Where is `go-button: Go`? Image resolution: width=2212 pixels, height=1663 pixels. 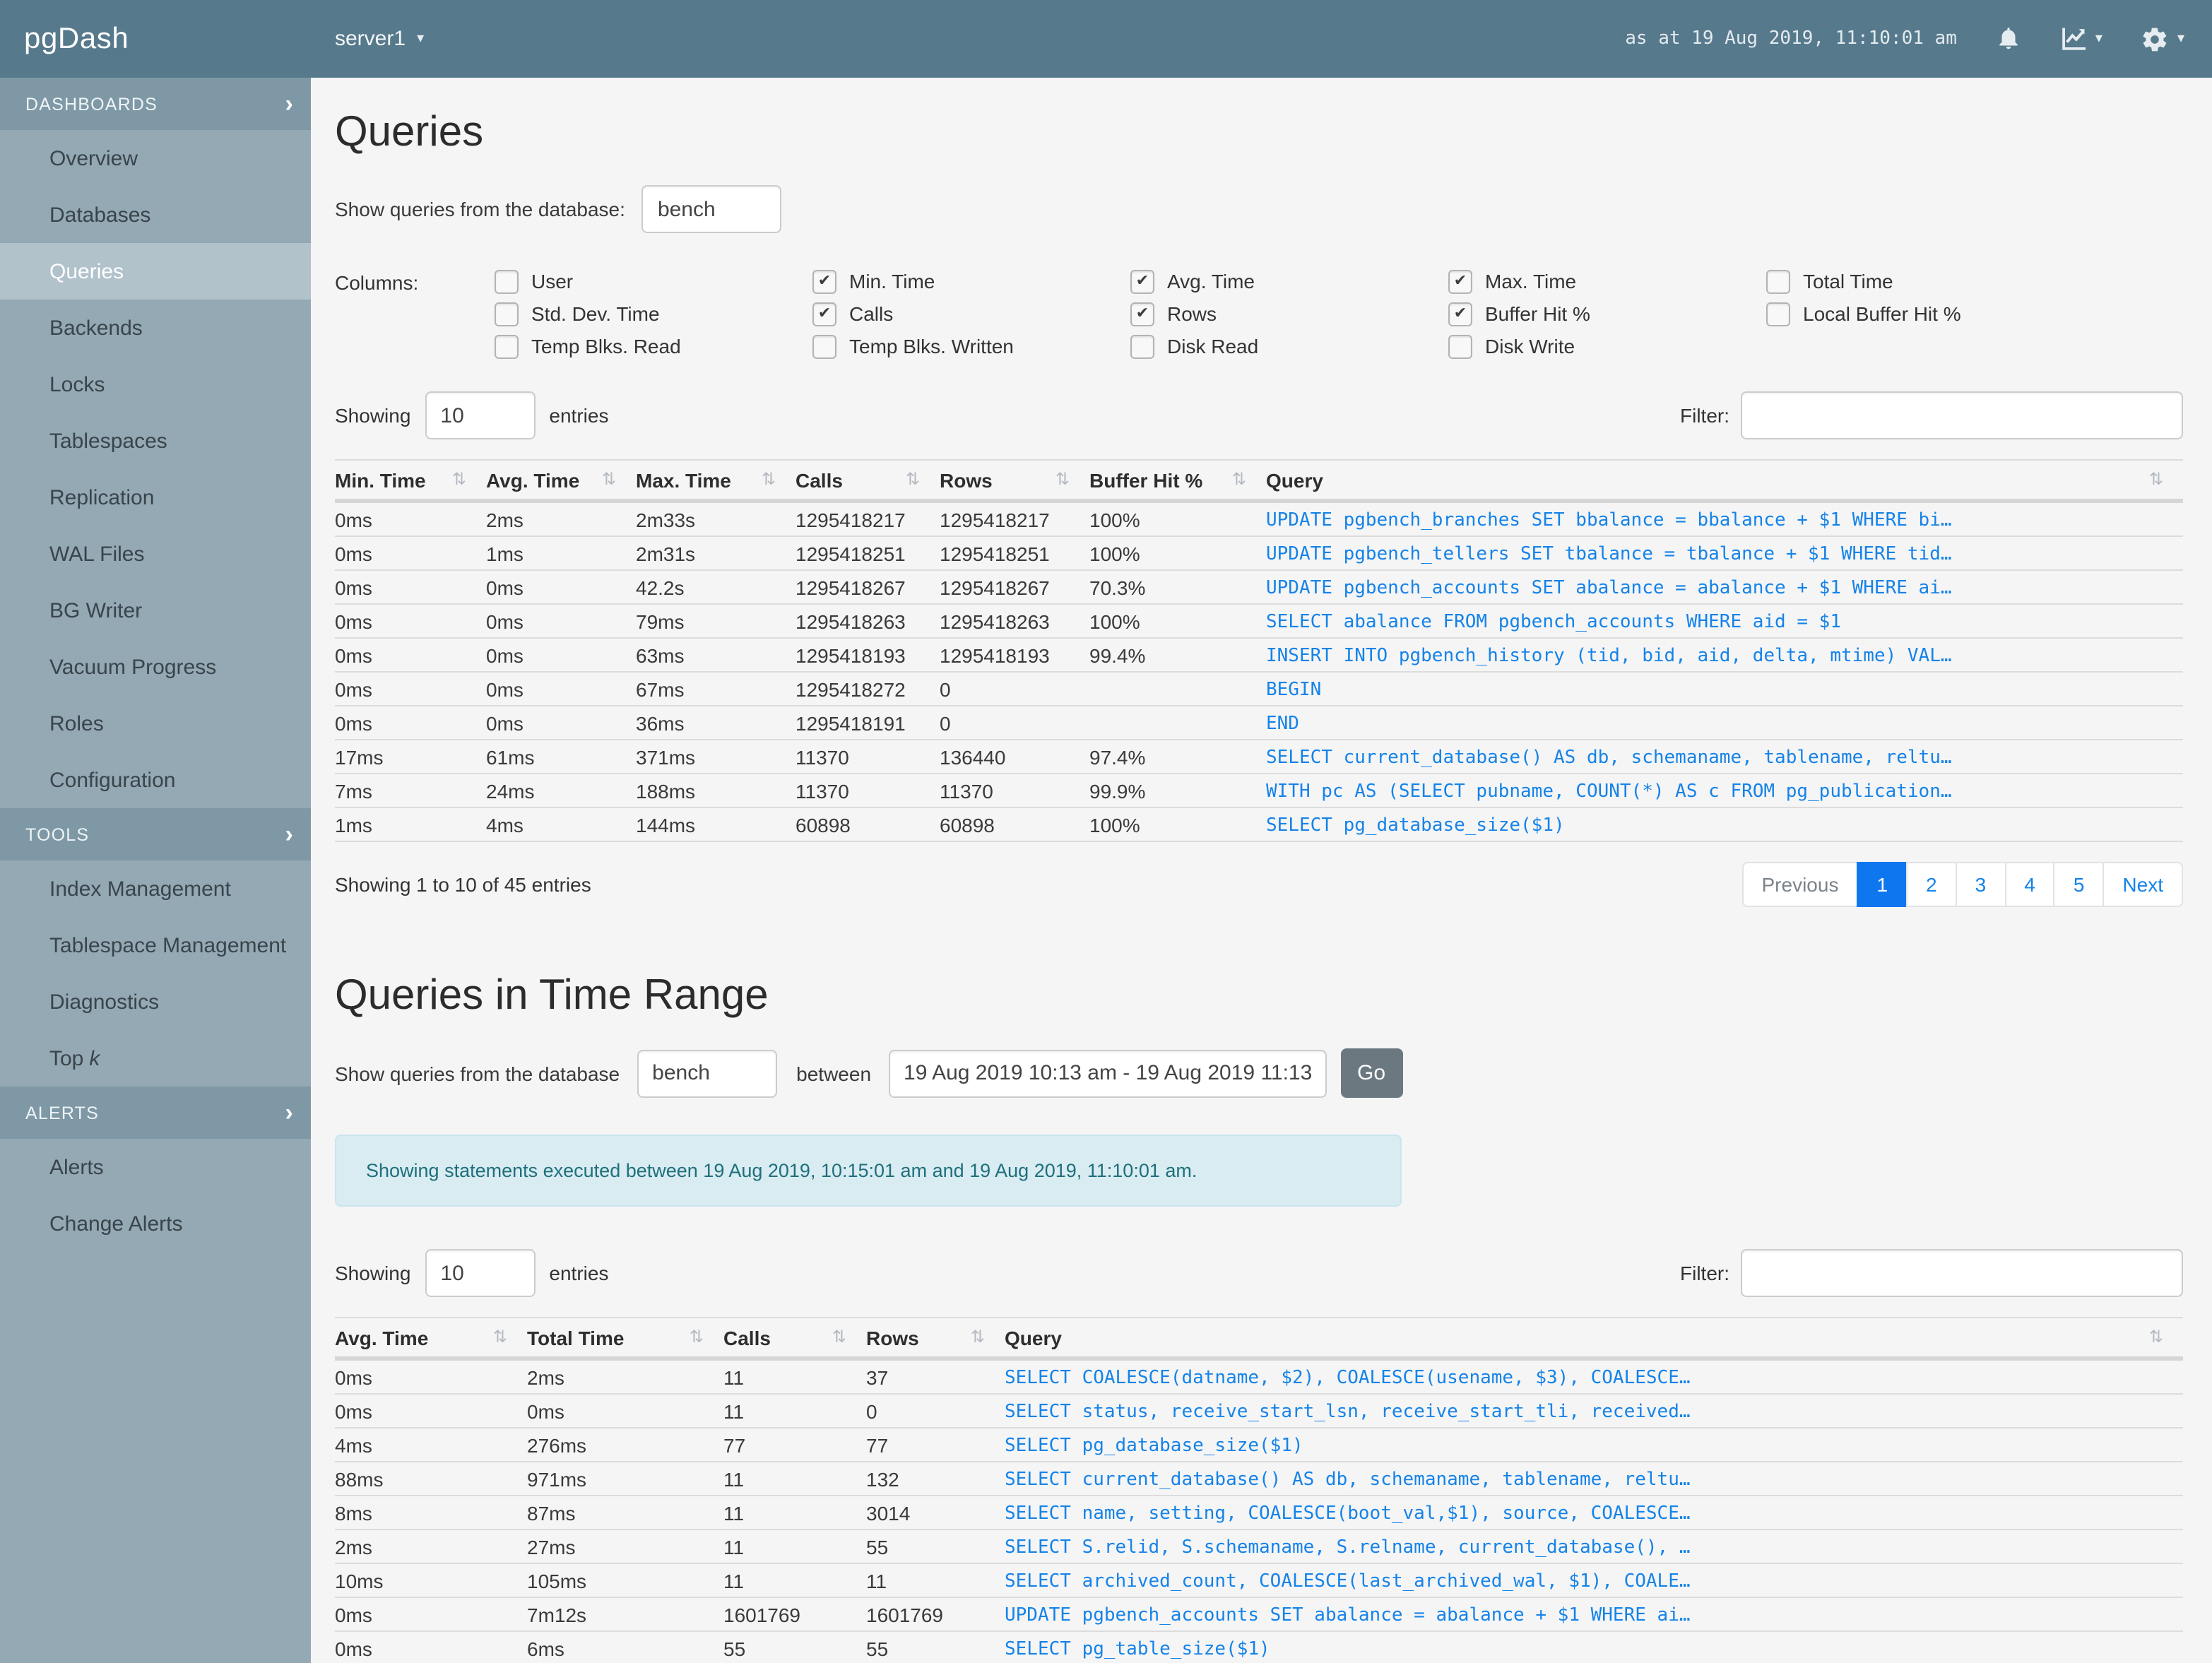
go-button: Go is located at coordinates (1371, 1073).